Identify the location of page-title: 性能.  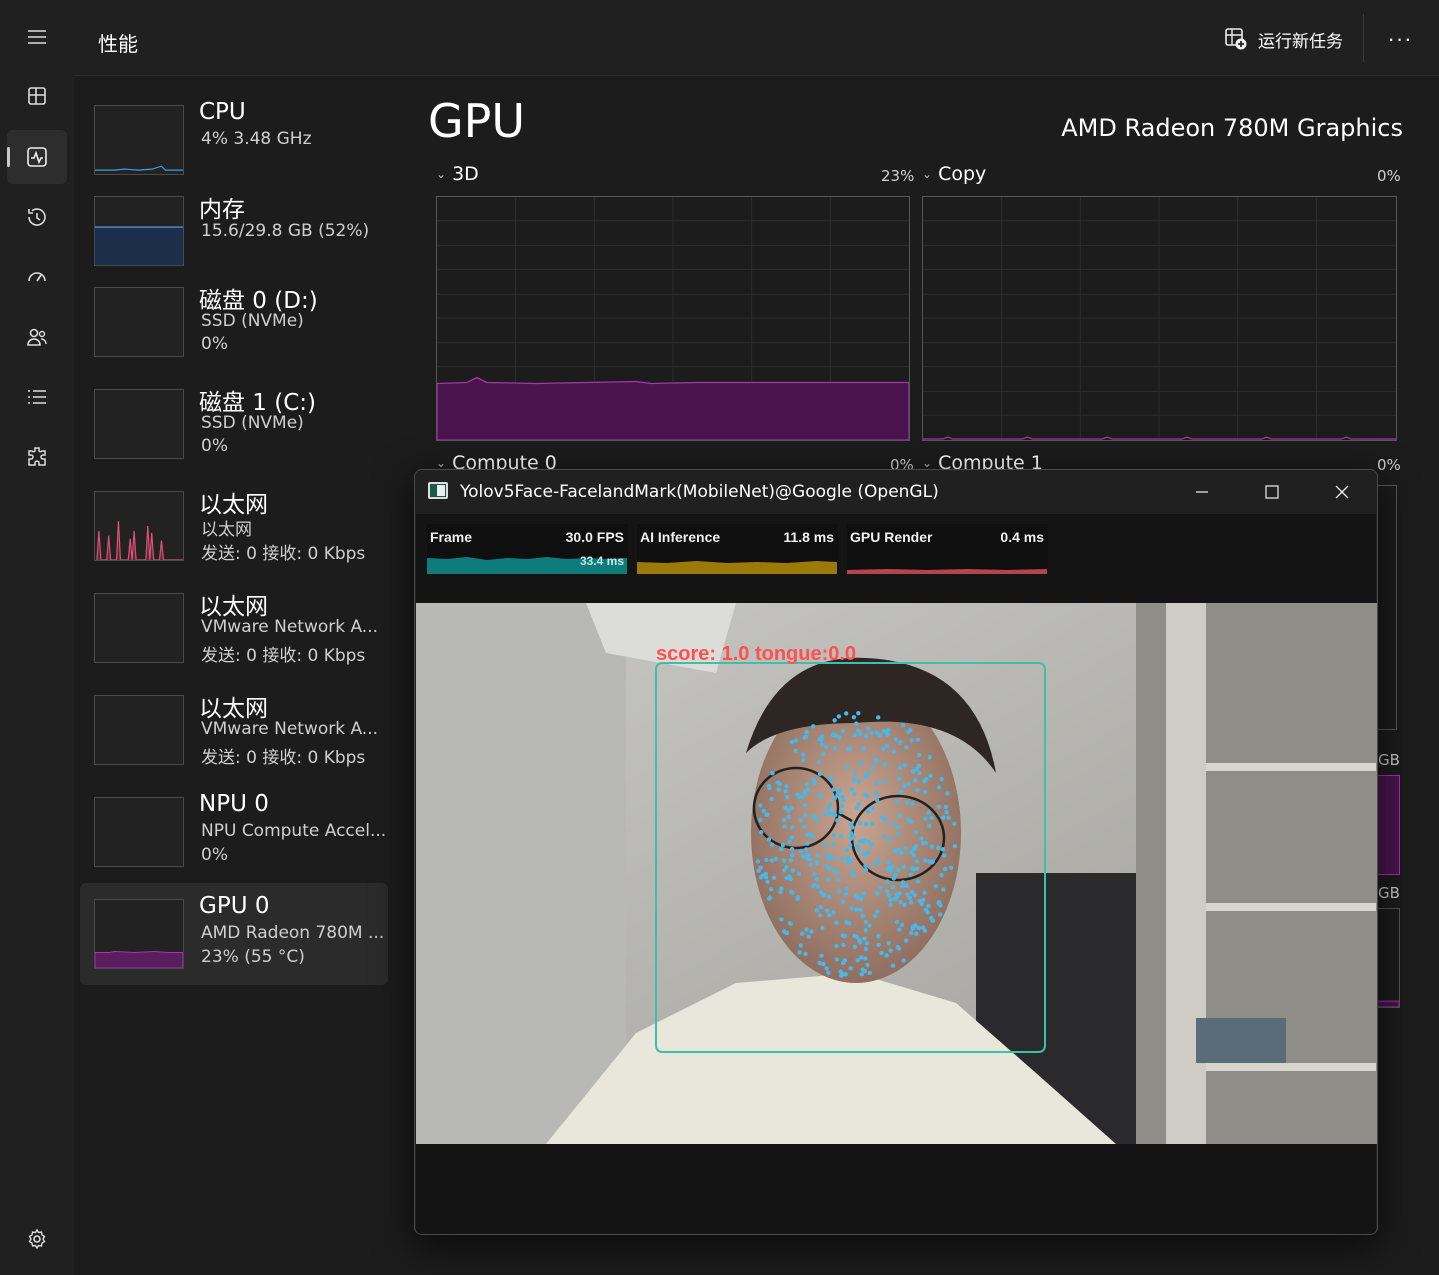
(118, 44).